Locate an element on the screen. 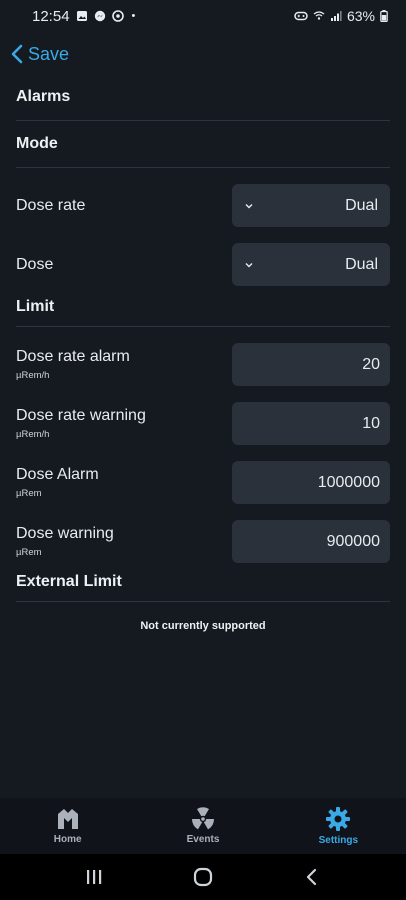  status-left: 12:54 • is located at coordinates (83, 16).